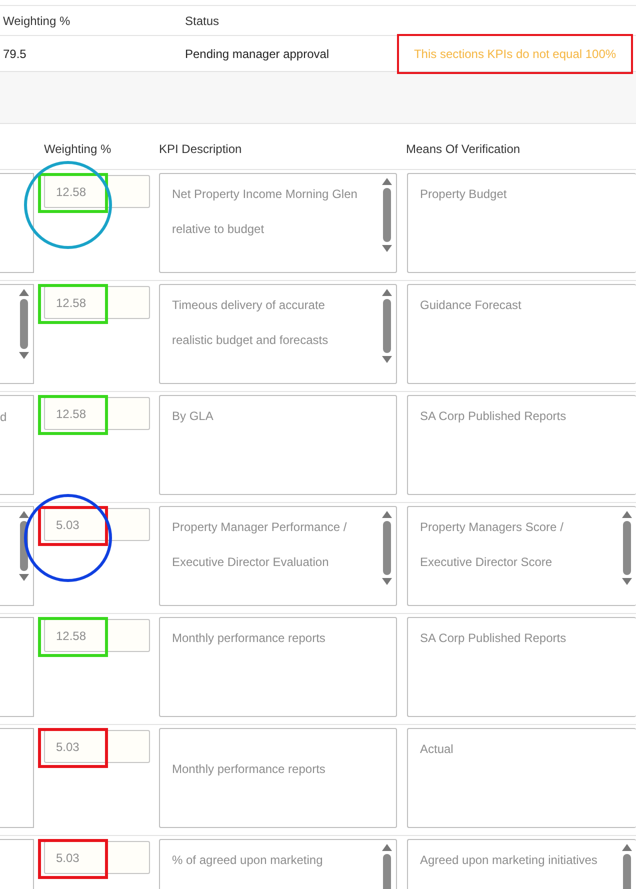  I want to click on text-line: Executive Director Score, so click(487, 562).